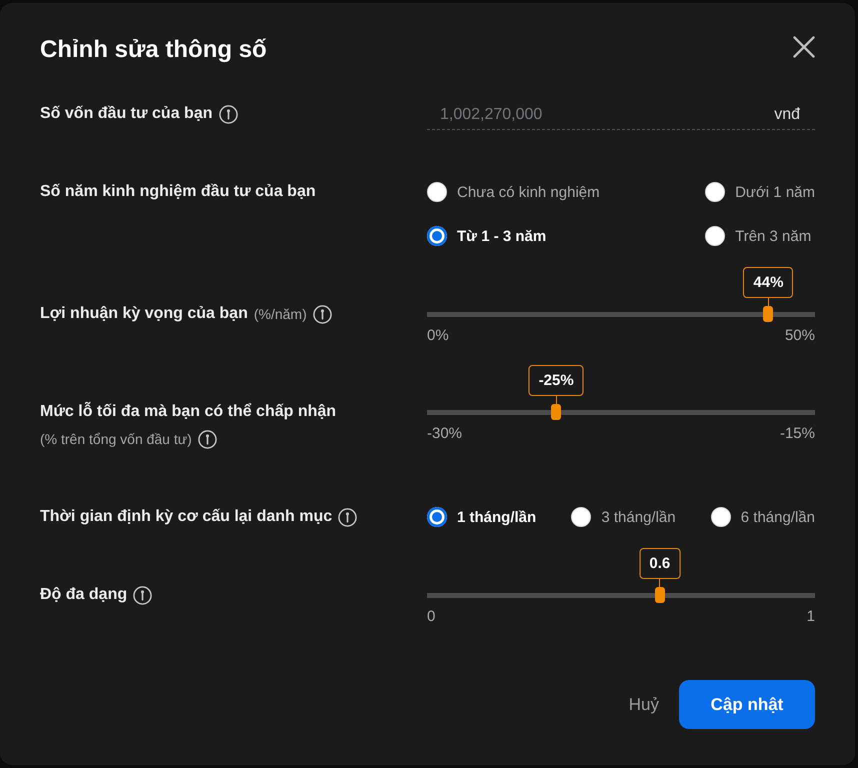 The height and width of the screenshot is (768, 858). I want to click on range-min-label: 0%, so click(438, 336).